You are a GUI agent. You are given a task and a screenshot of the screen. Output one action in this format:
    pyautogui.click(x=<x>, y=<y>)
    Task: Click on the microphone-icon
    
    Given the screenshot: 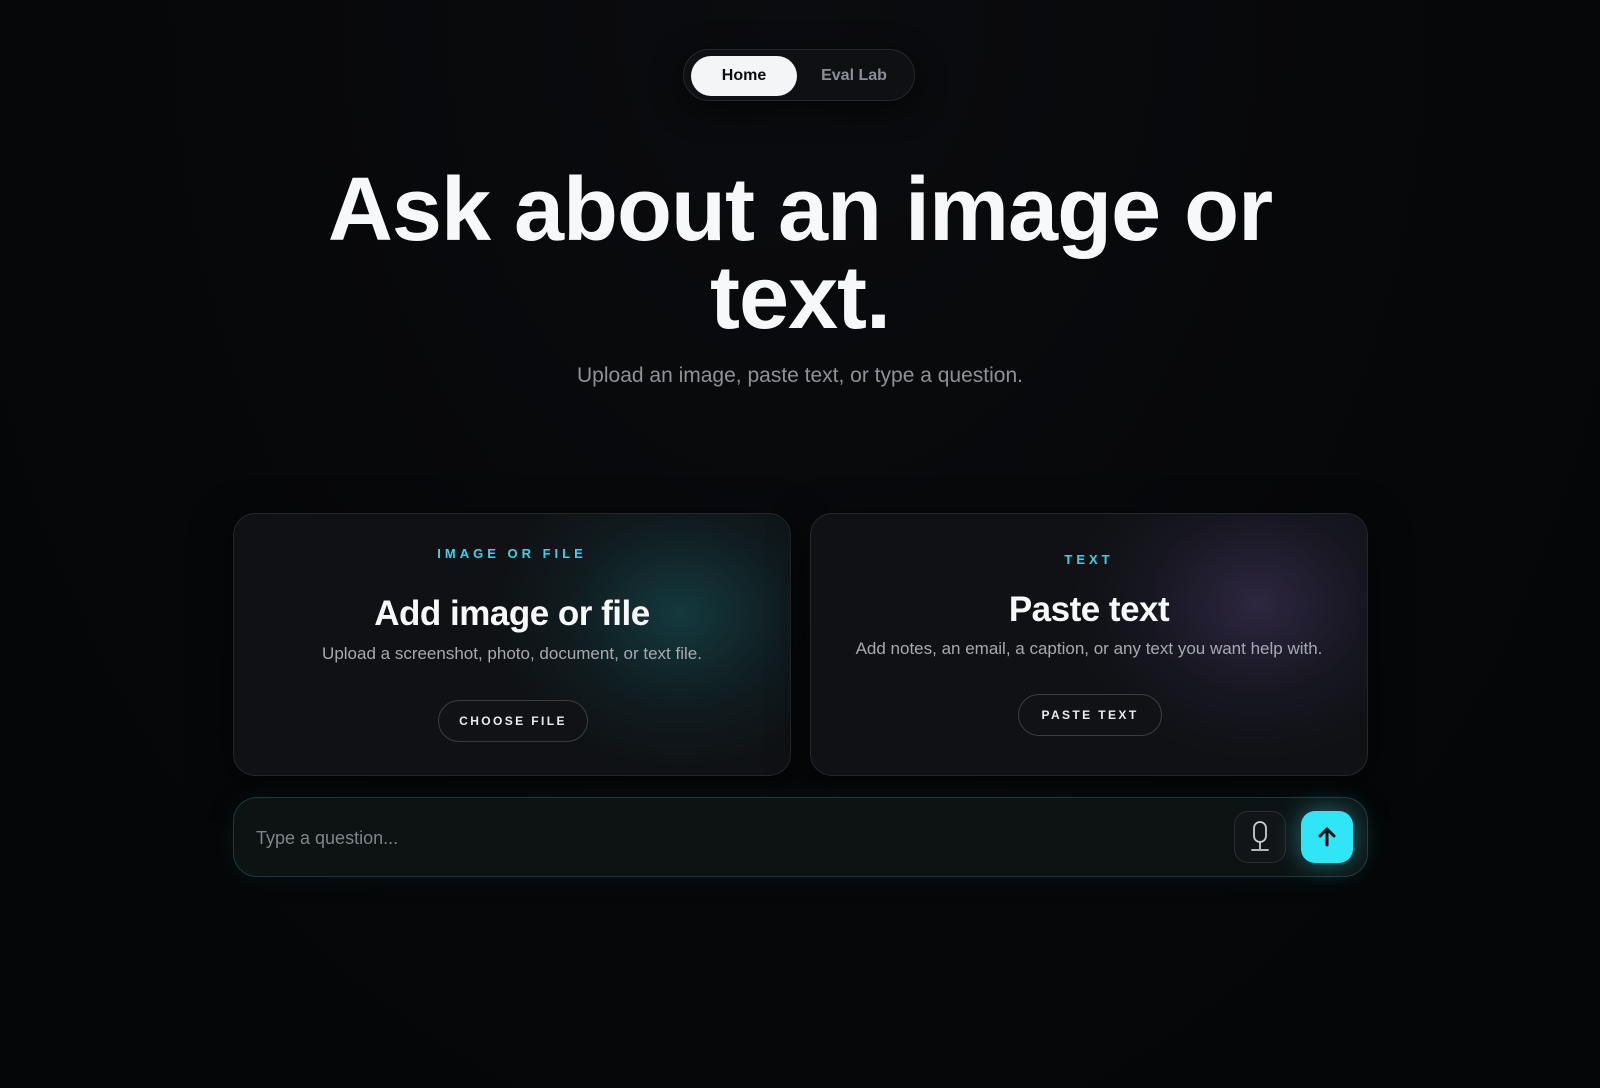 What is the action you would take?
    pyautogui.click(x=1260, y=836)
    